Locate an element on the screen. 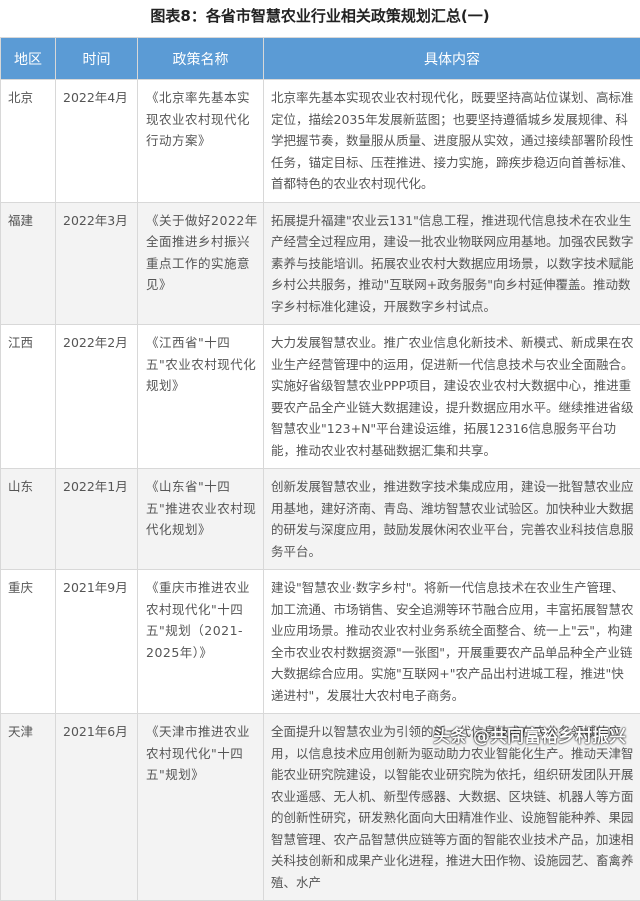  header-region: 地区 is located at coordinates (28, 59).